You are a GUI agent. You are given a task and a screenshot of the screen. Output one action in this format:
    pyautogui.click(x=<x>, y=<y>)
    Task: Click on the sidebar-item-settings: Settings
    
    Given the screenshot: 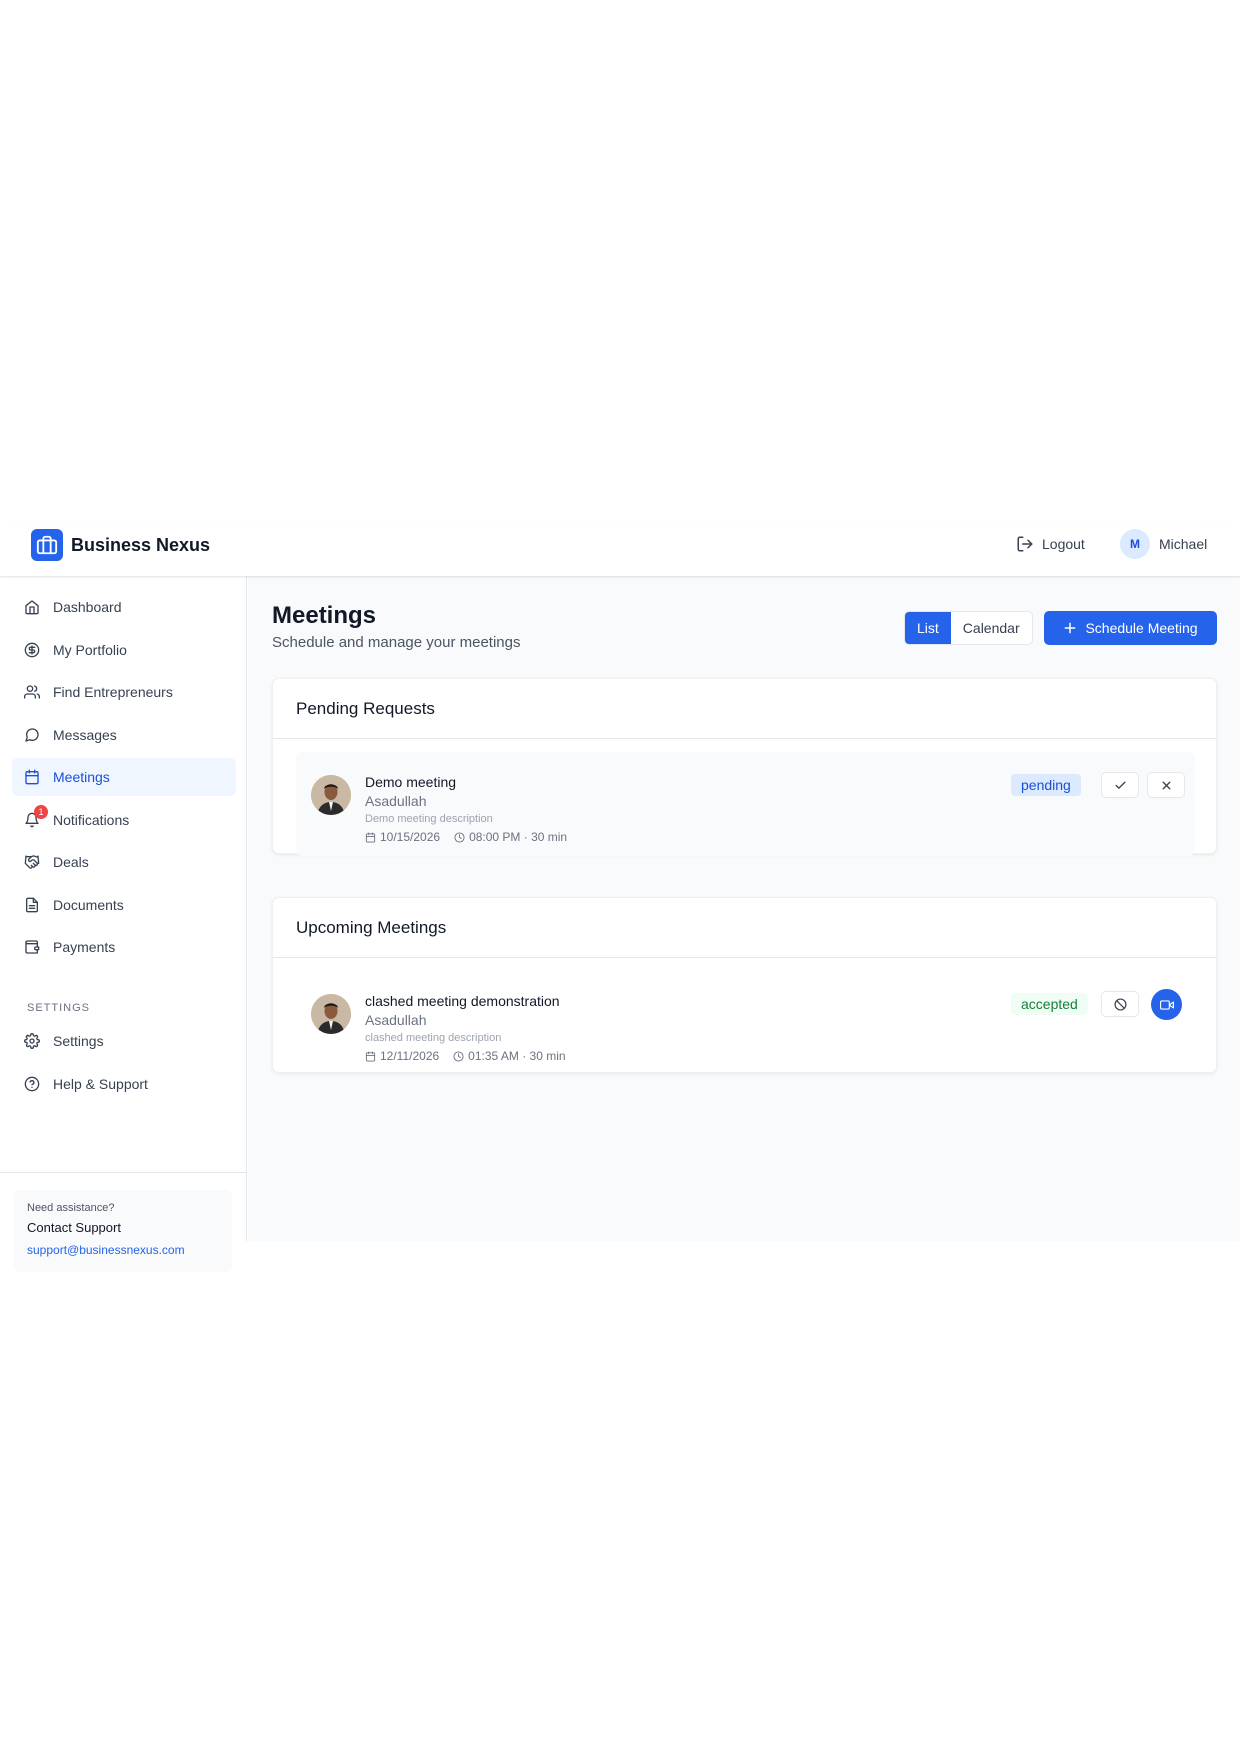 What is the action you would take?
    pyautogui.click(x=124, y=1041)
    